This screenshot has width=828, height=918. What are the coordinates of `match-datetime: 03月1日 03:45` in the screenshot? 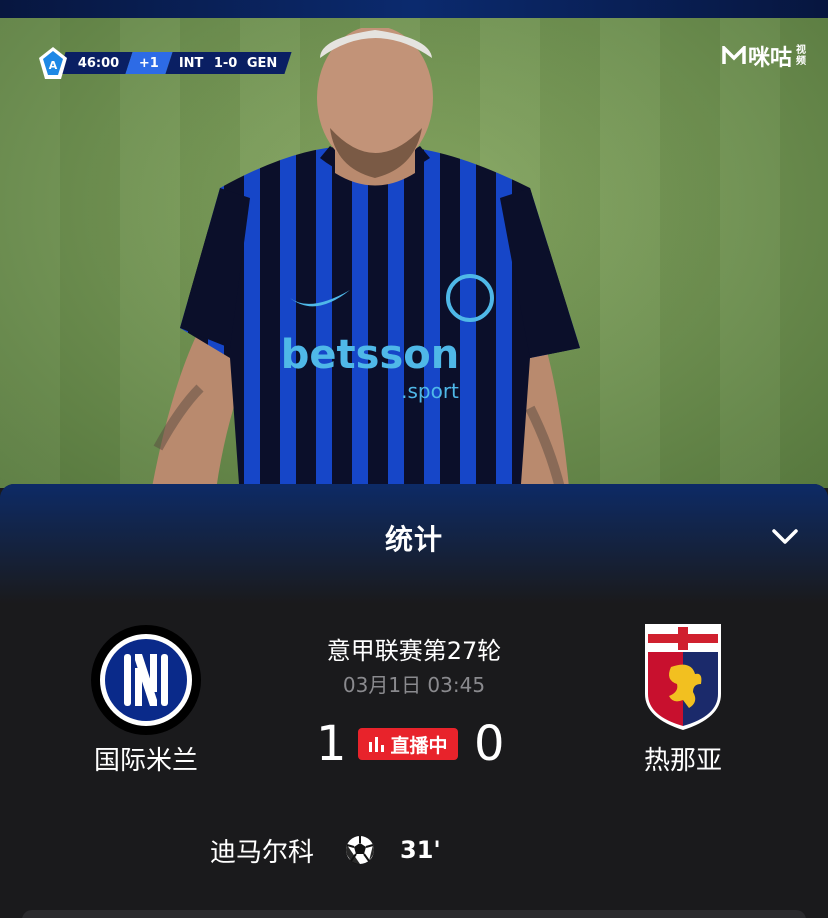 It's located at (414, 685).